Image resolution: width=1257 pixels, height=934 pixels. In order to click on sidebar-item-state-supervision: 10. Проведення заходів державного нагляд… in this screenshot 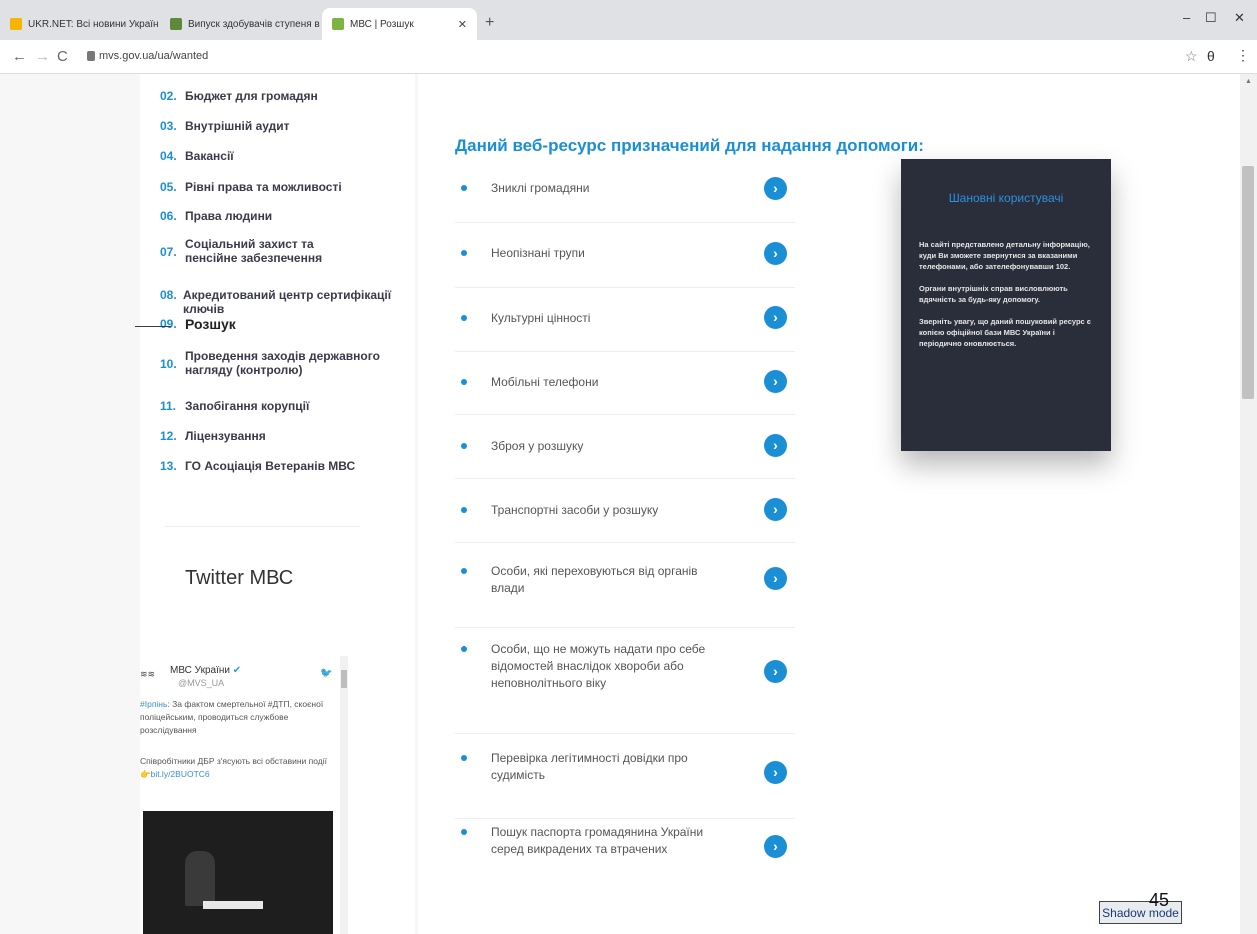, I will do `click(280, 363)`.